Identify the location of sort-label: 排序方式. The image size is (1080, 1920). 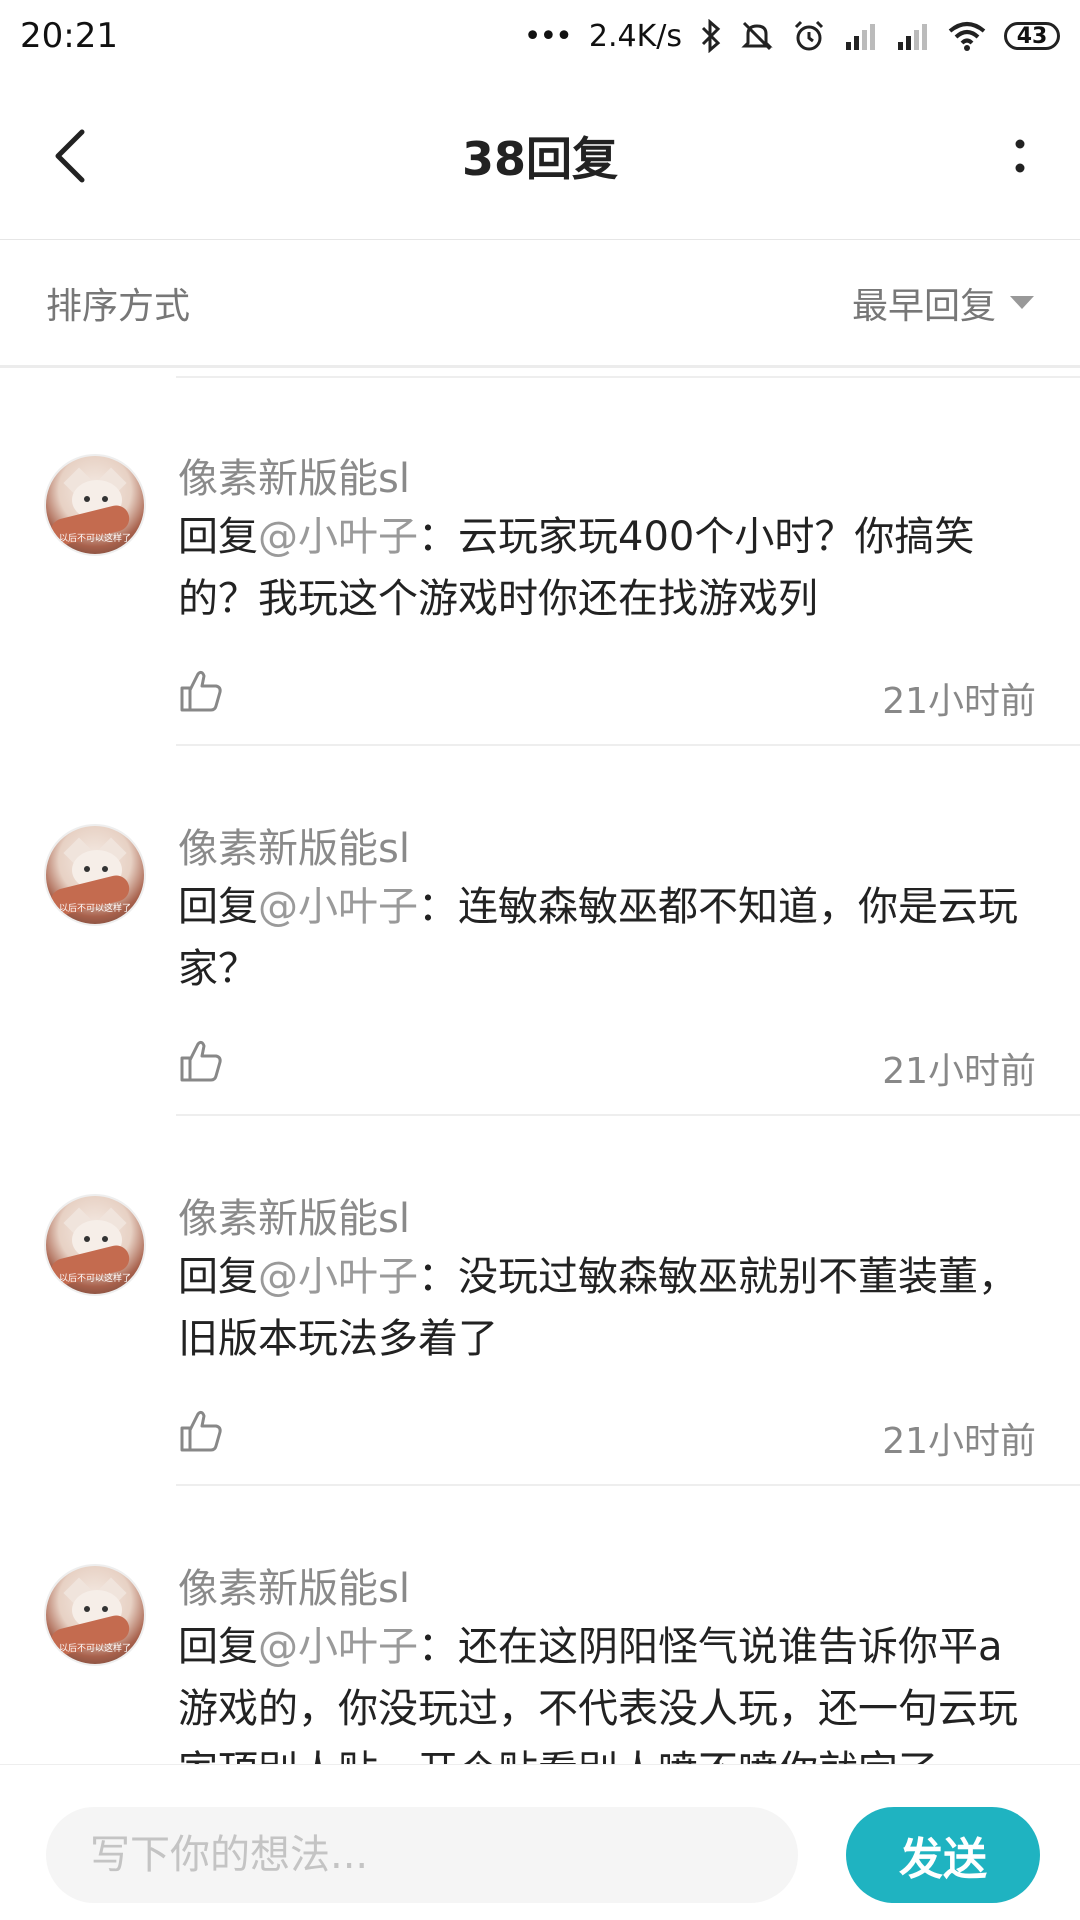
(118, 306).